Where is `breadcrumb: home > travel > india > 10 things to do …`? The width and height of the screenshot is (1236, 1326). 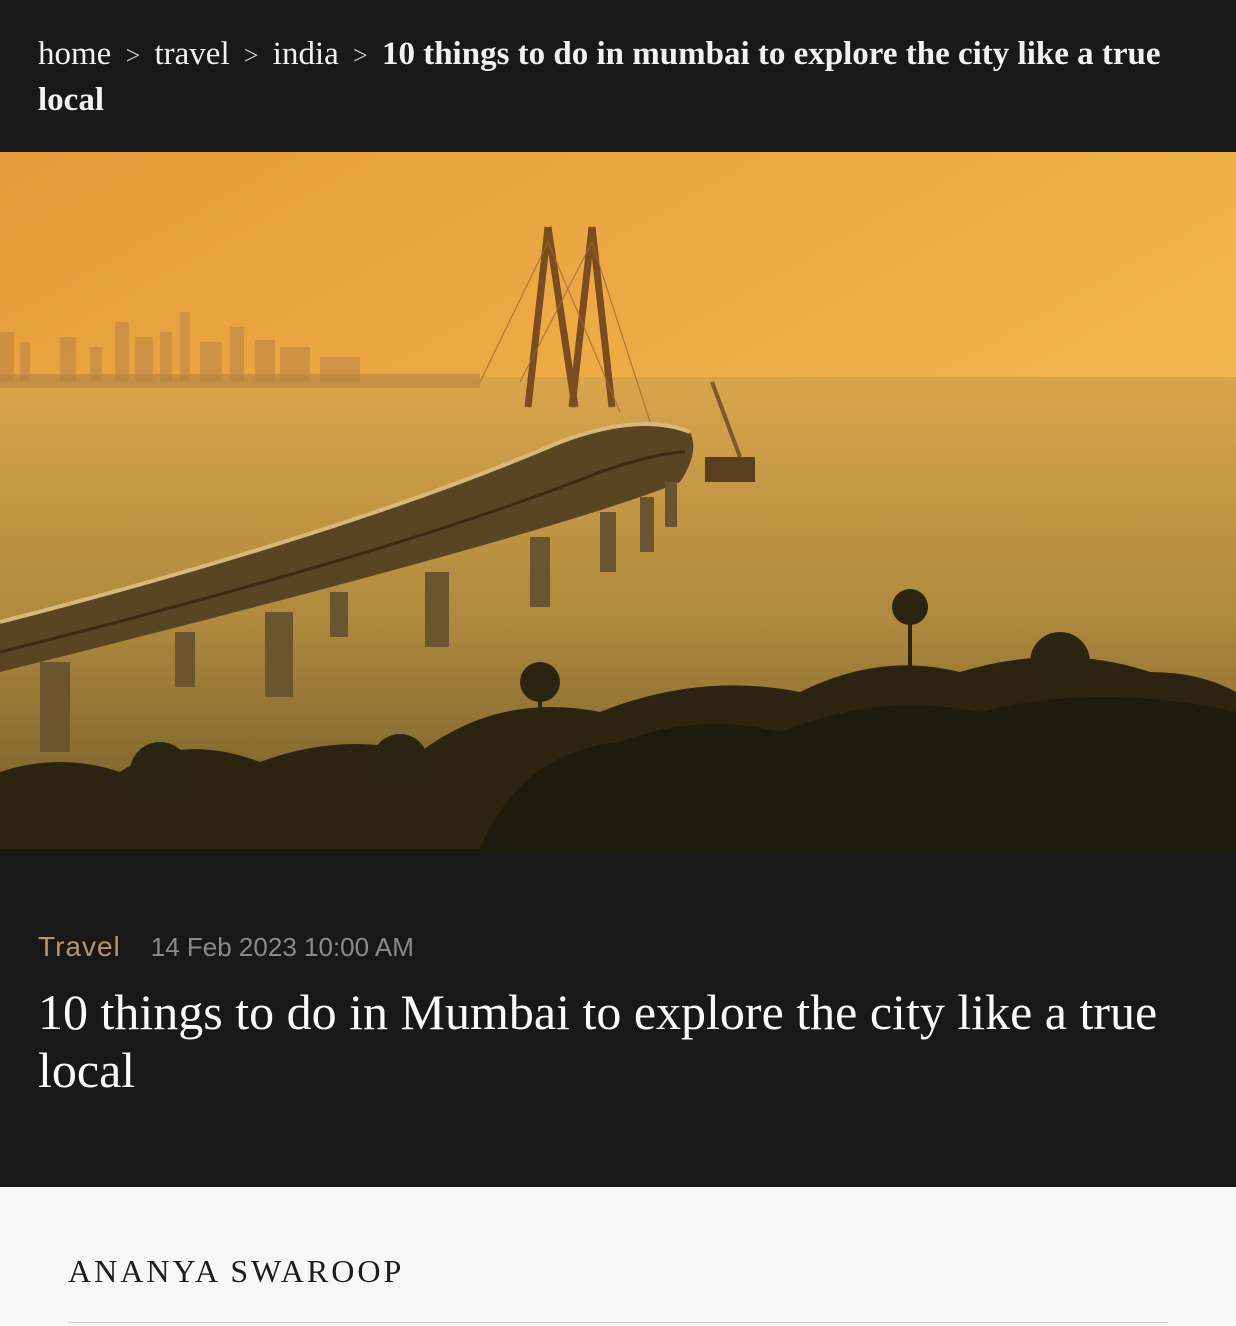 breadcrumb: home > travel > india > 10 things to do … is located at coordinates (618, 76).